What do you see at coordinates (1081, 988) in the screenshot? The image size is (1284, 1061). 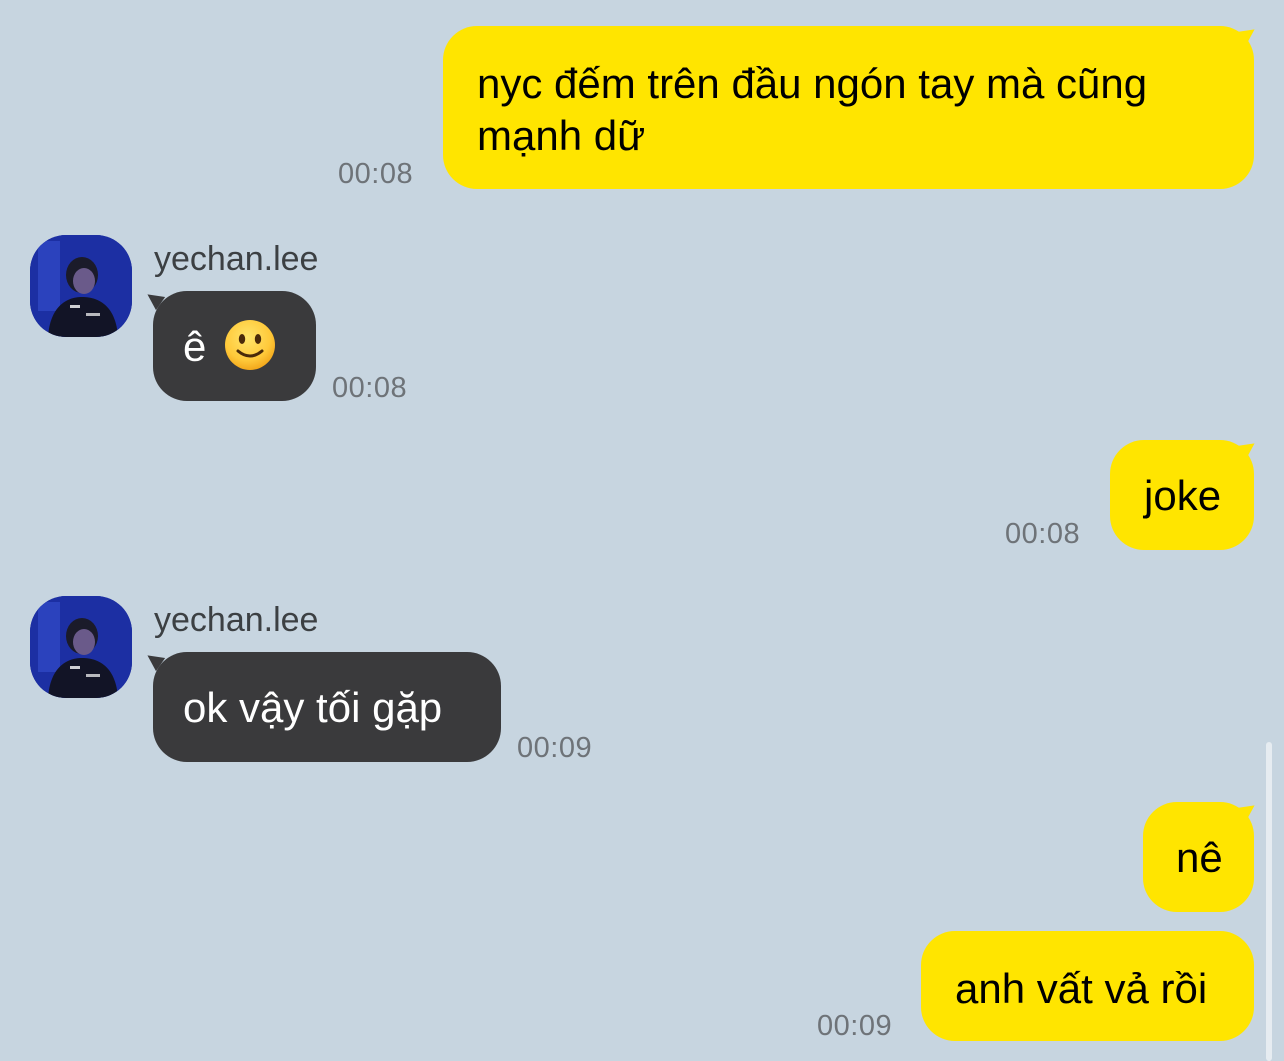 I see `message-text: anh vất vả rồi` at bounding box center [1081, 988].